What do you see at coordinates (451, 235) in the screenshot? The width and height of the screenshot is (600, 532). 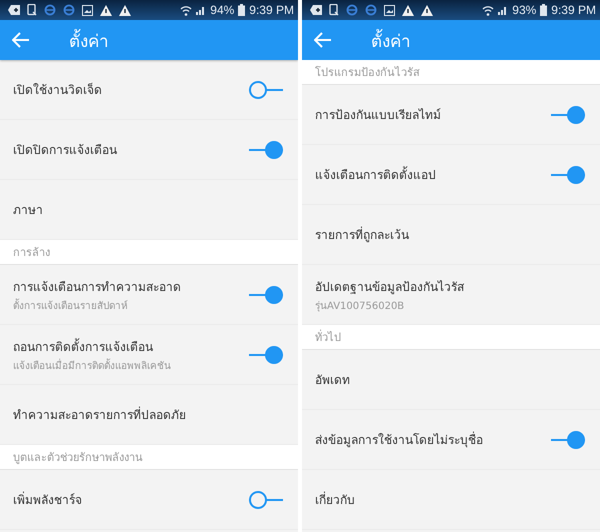 I see `settings-row: รายการที่ถูกละเว้น` at bounding box center [451, 235].